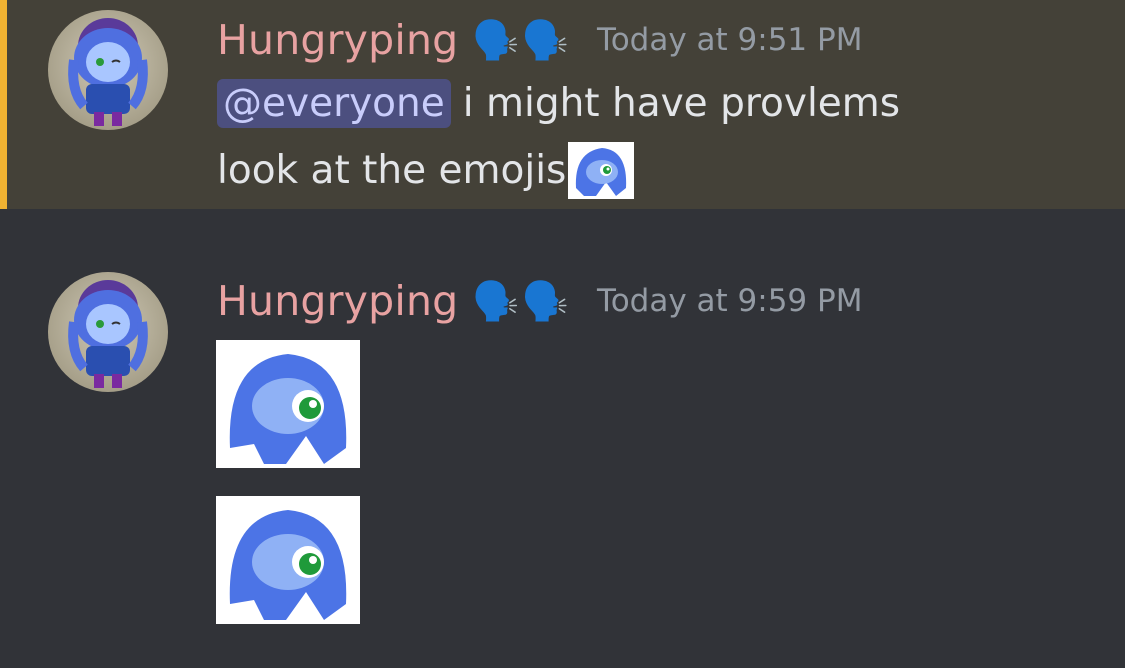  I want to click on timestamp: Today at 9:51 PM, so click(729, 40).